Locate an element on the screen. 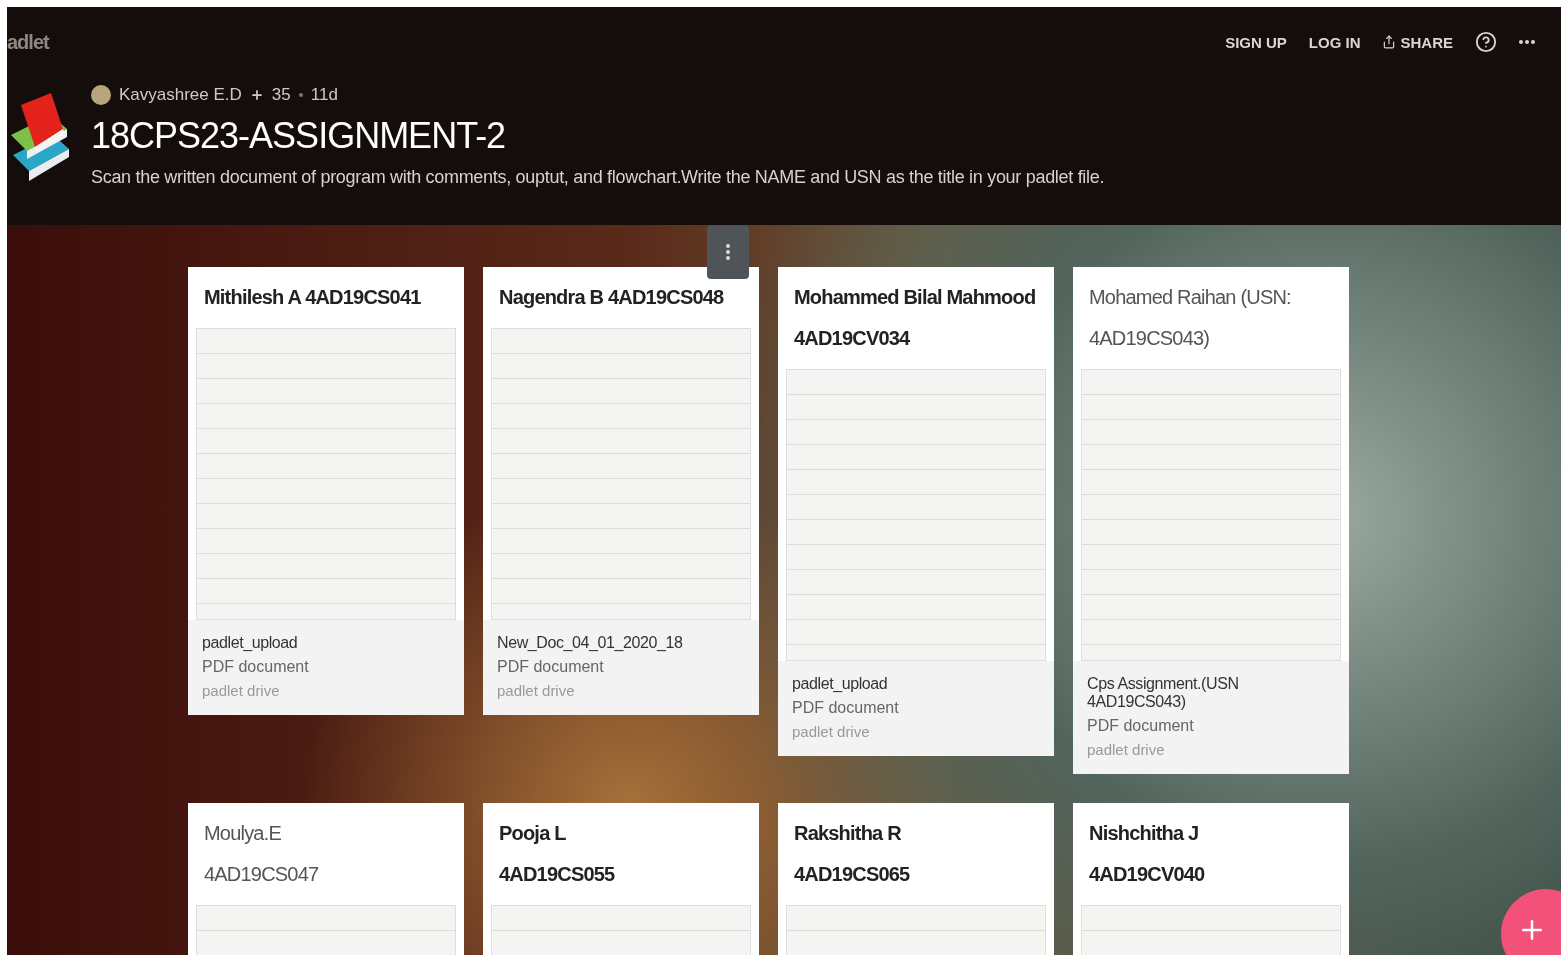  board-description: Scan the written document of program with comments, ouptut, and flowchart.Write the NAME and USN as the title in your padlet file. is located at coordinates (598, 177).